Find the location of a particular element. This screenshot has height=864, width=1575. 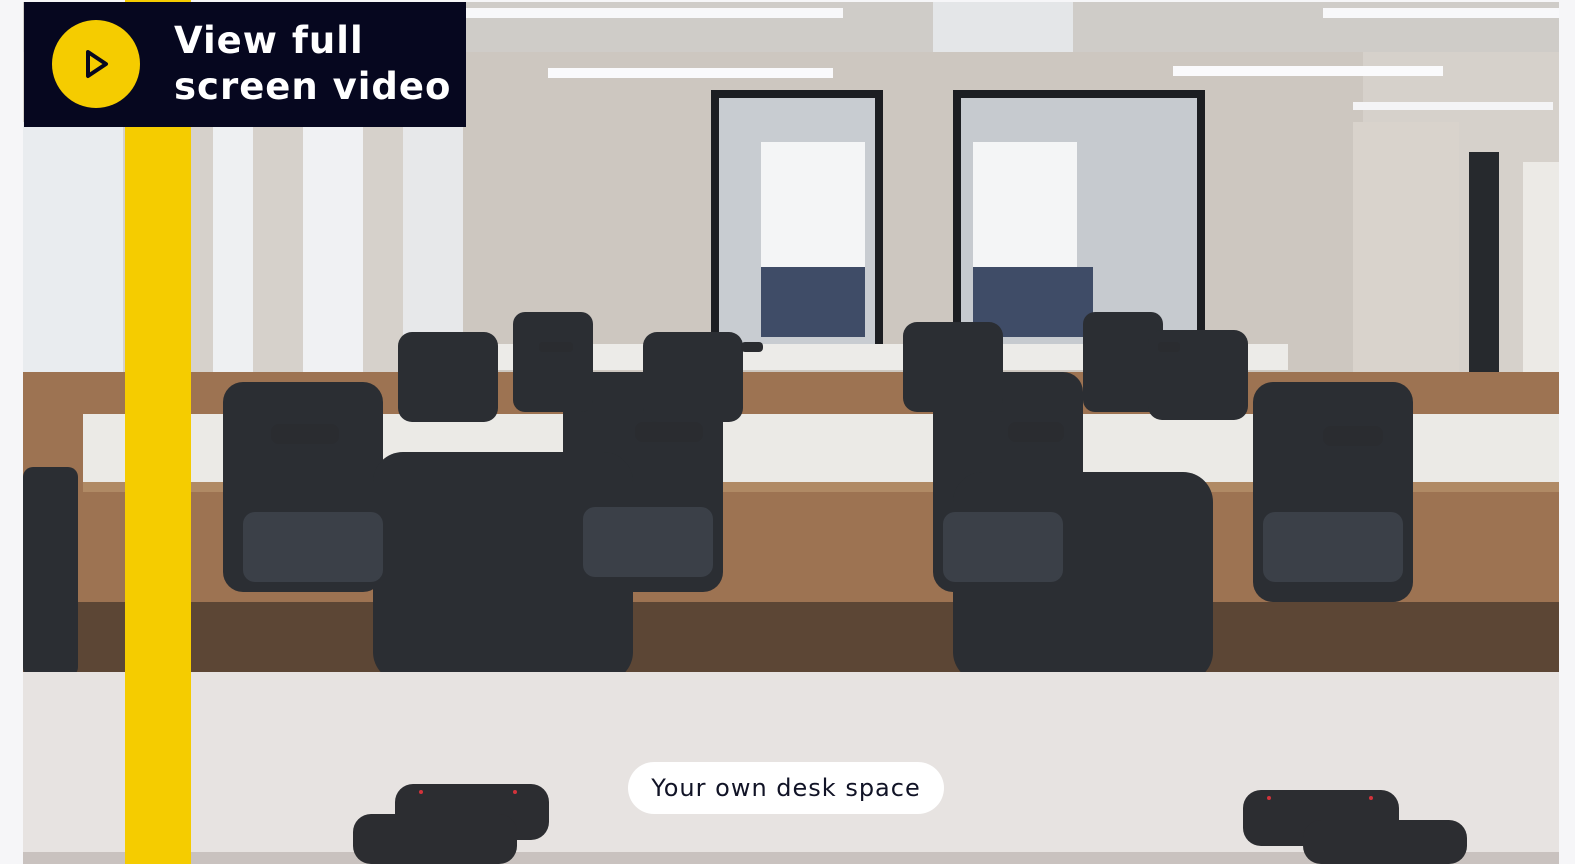

play-triangle is located at coordinates (97, 64).